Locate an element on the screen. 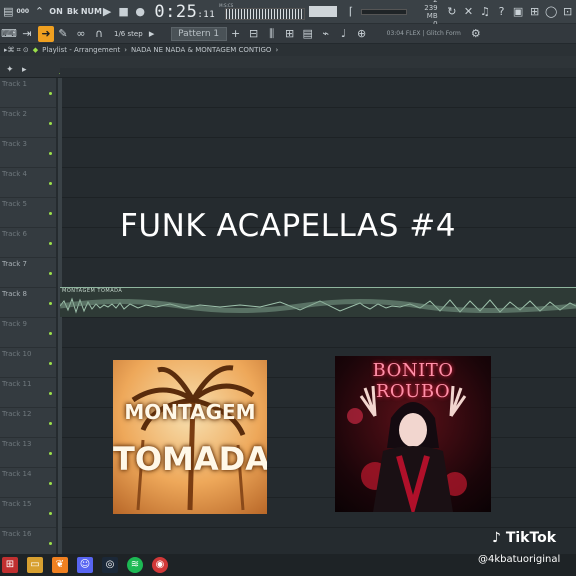 The image size is (576, 576). track-header: Track 12 is located at coordinates (28, 423).